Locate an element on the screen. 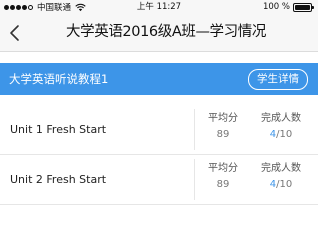 The height and width of the screenshot is (240, 320). unit-name: Unit 2 Fresh Start is located at coordinates (58, 179).